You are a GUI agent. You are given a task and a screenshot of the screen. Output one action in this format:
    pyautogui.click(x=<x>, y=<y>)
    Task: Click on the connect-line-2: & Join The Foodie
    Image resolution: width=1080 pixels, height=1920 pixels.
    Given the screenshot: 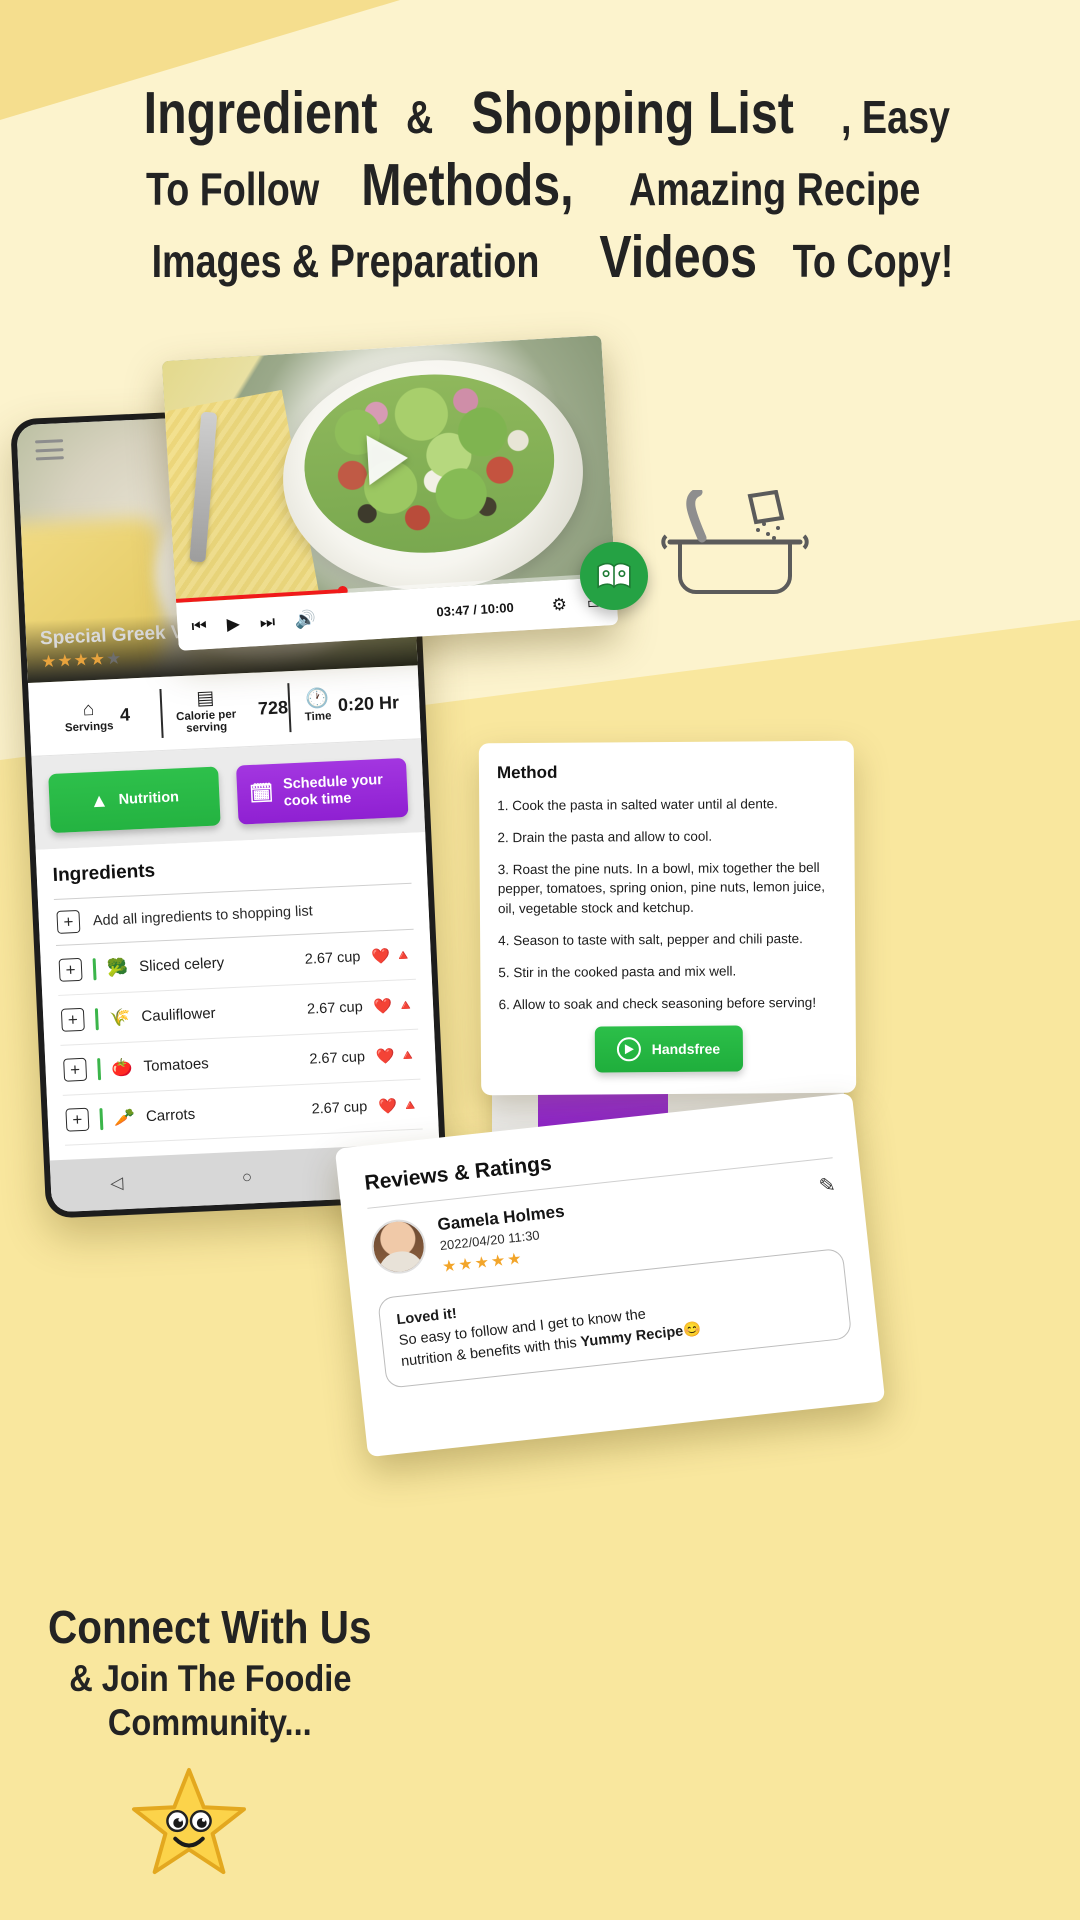 What is the action you would take?
    pyautogui.click(x=210, y=1678)
    